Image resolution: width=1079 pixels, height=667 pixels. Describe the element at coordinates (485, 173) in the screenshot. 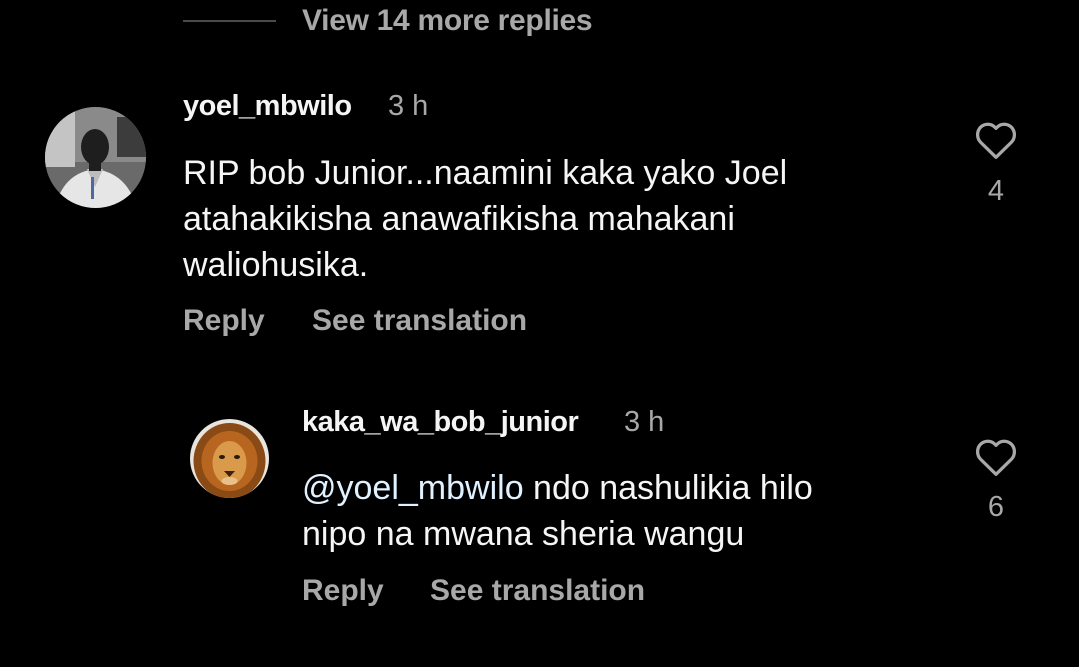

I see `comment-text-line: RIP bob Junior...naamini kaka yako Joel` at that location.